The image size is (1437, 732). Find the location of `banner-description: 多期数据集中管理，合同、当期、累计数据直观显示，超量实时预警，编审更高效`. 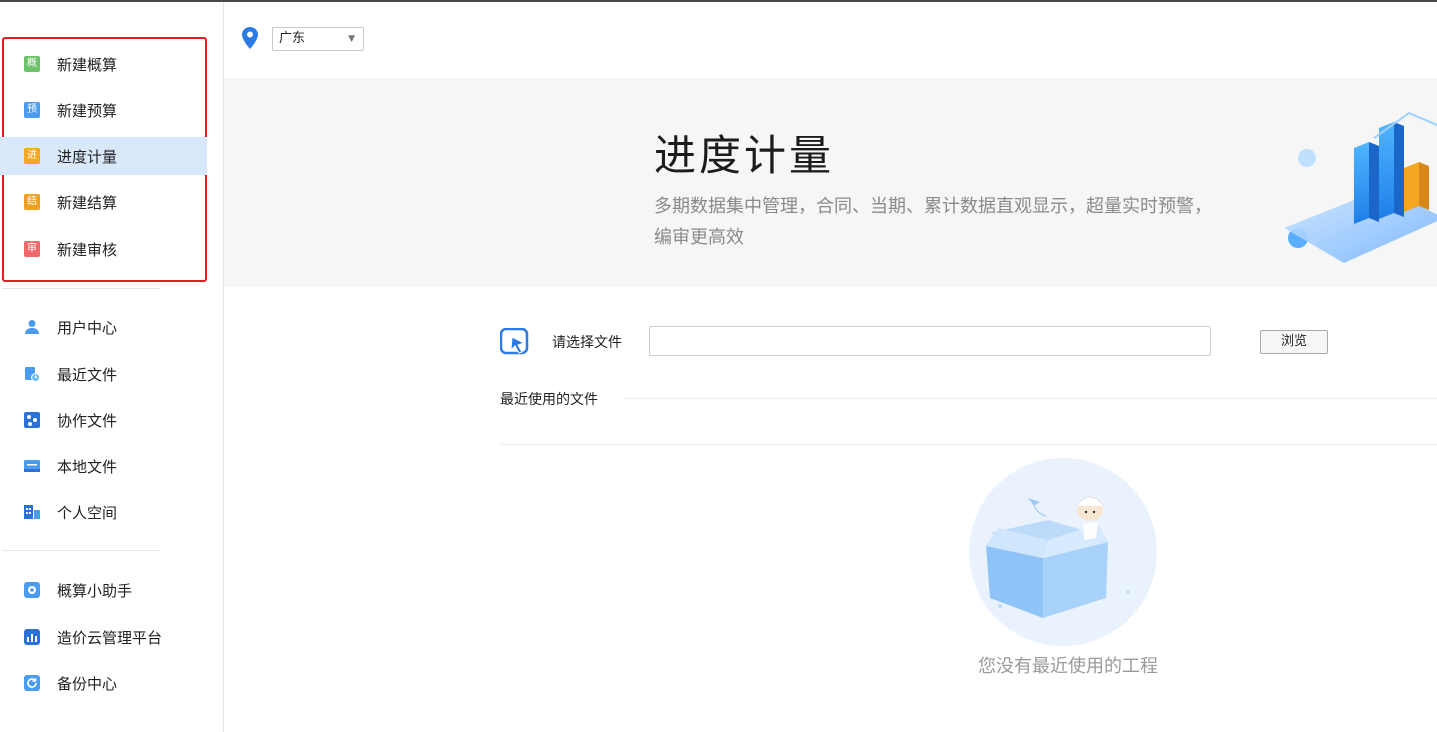

banner-description: 多期数据集中管理，合同、当期、累计数据直观显示，超量实时预警，编审更高效 is located at coordinates (933, 222).